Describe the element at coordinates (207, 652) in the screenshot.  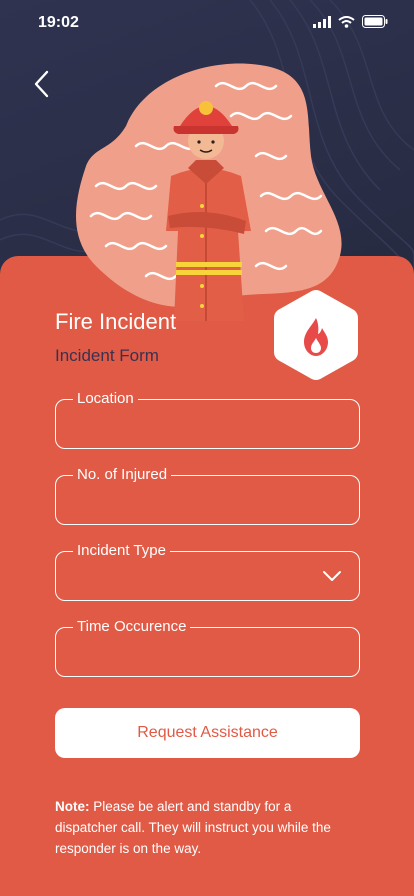
I see `time-occurence-input` at that location.